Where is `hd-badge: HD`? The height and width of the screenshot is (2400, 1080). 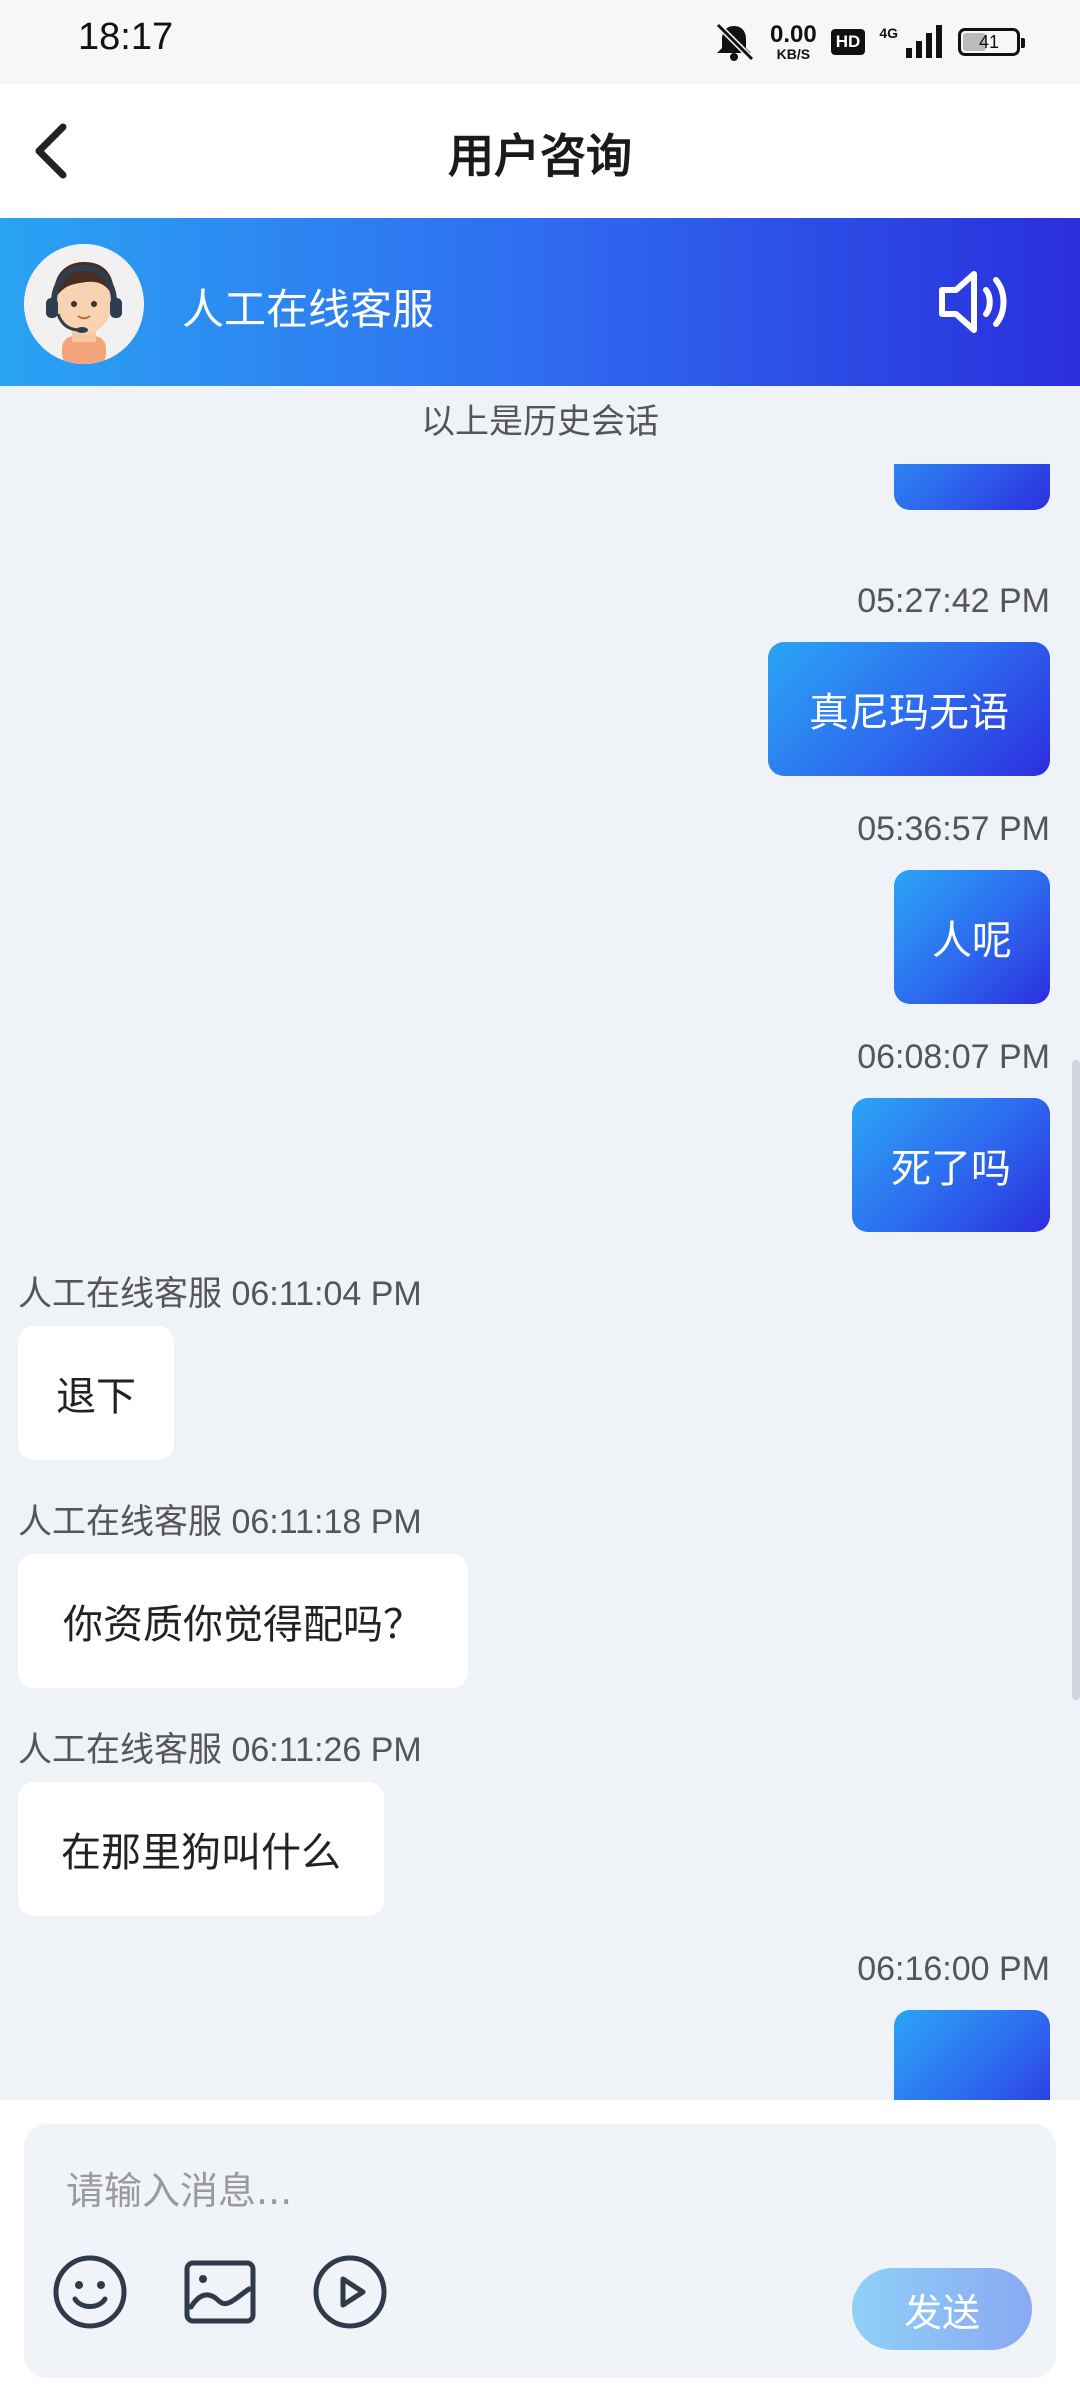 hd-badge: HD is located at coordinates (848, 42).